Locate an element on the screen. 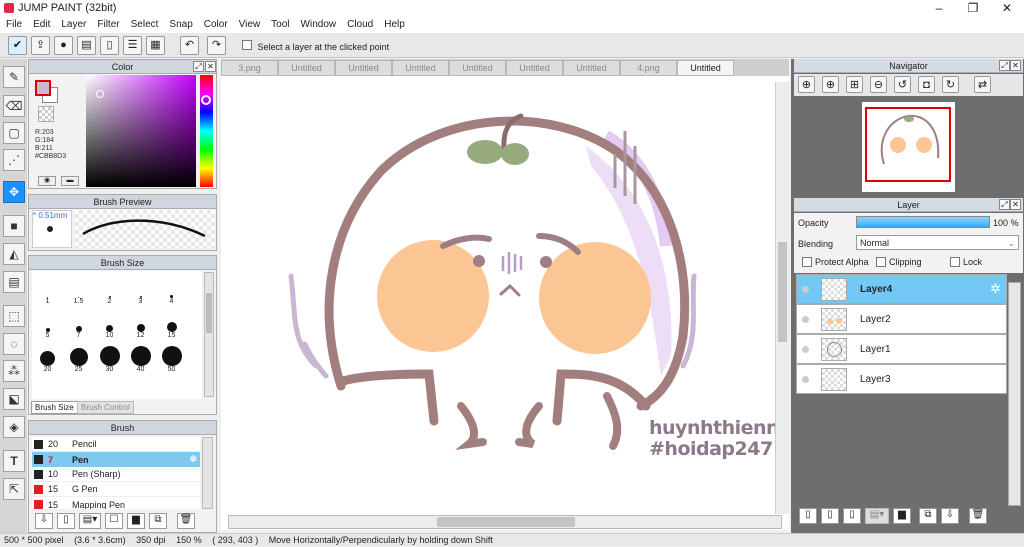 The image size is (1024, 547). brush-item: 20 Pencil is located at coordinates (116, 444).